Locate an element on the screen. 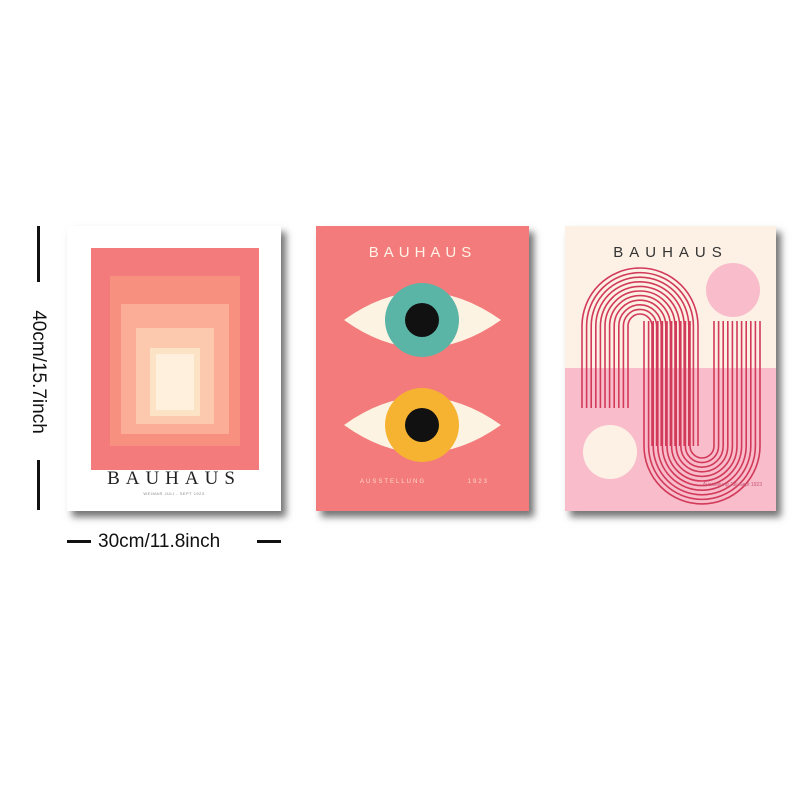 The image size is (800, 800). poster1-title: BAUHAUS is located at coordinates (174, 478).